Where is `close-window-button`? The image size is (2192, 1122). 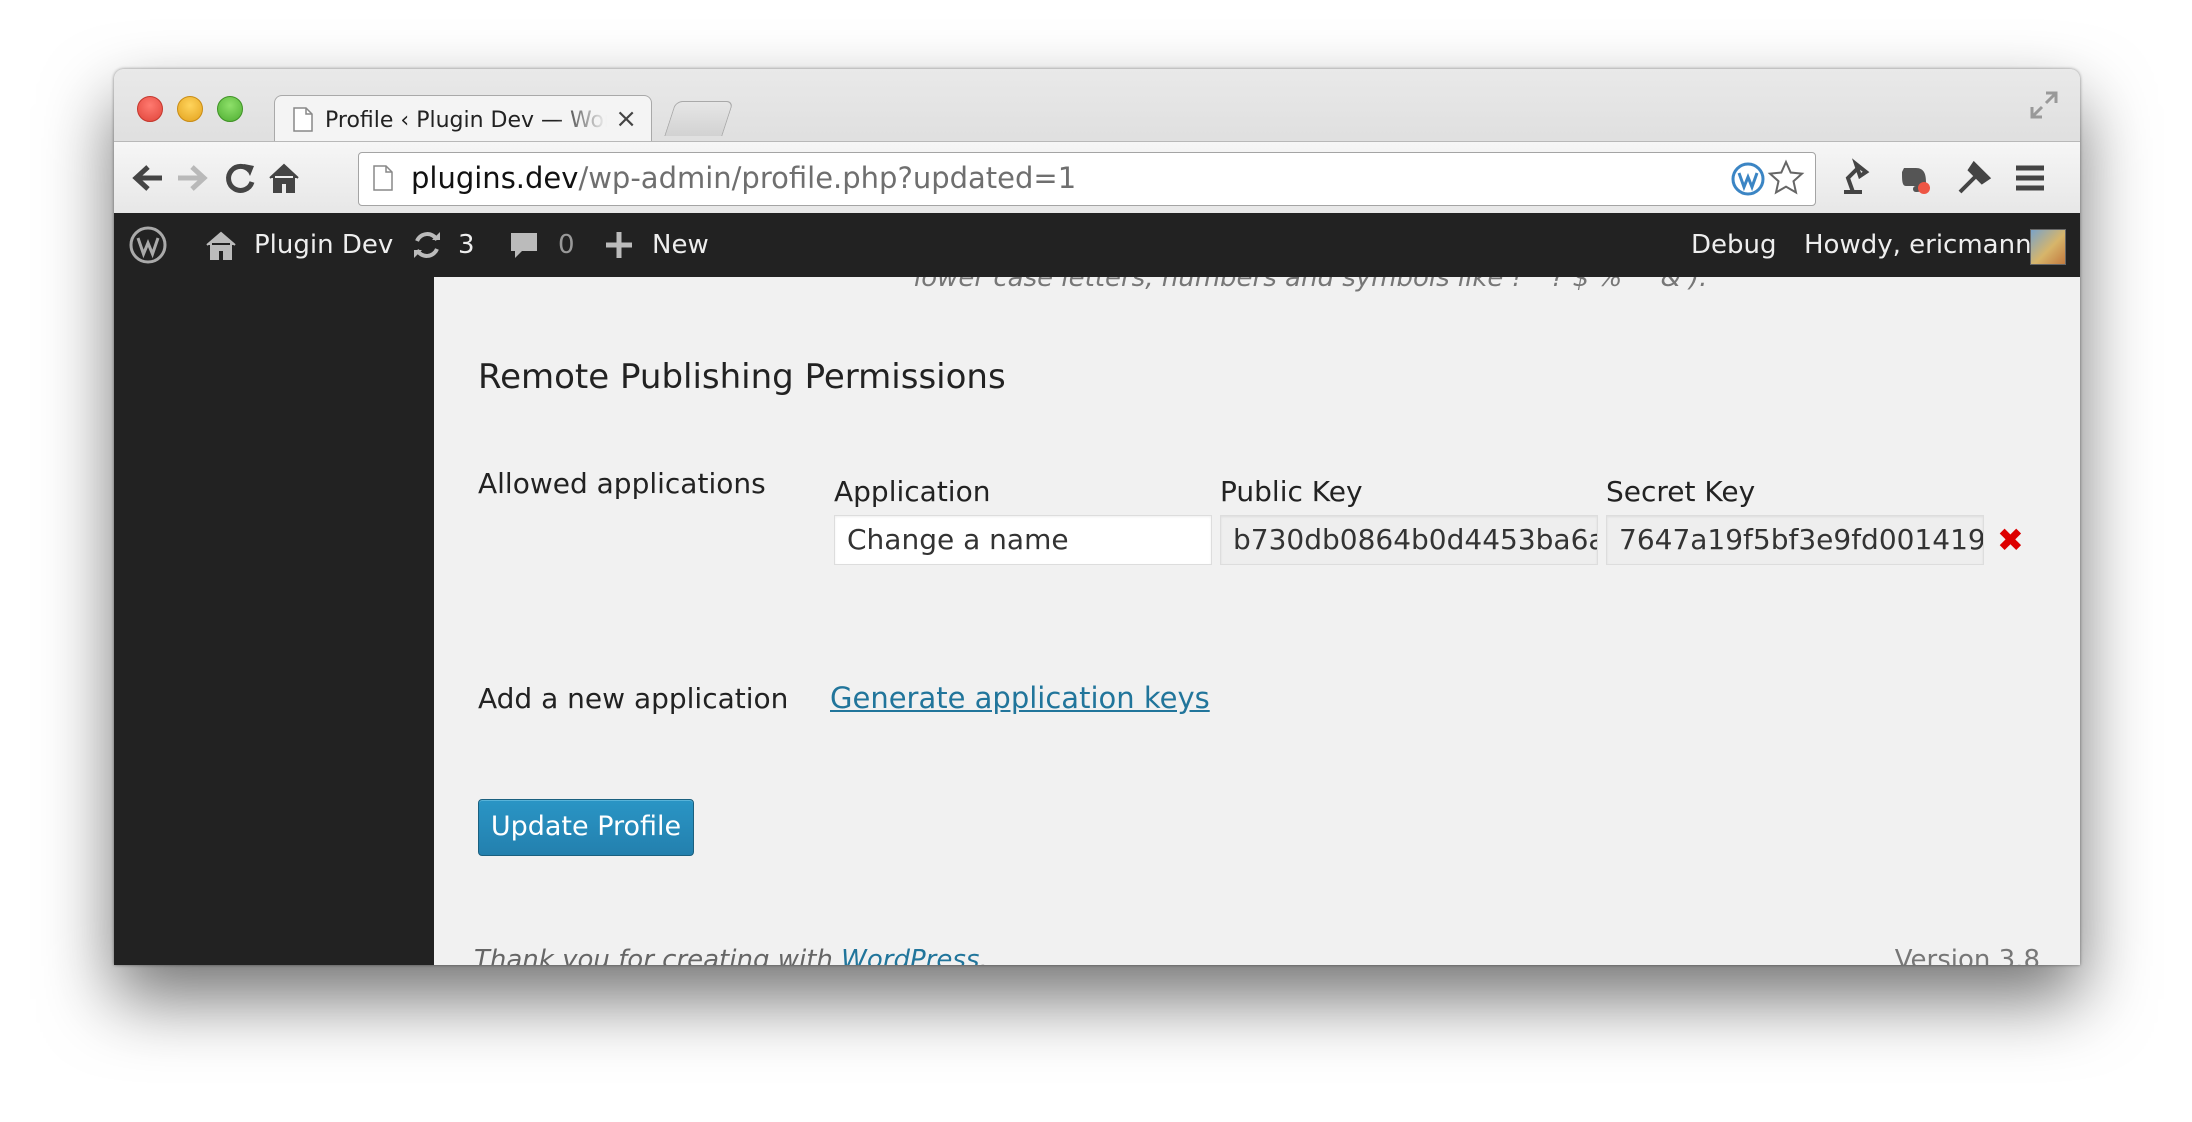
close-window-button is located at coordinates (150, 109).